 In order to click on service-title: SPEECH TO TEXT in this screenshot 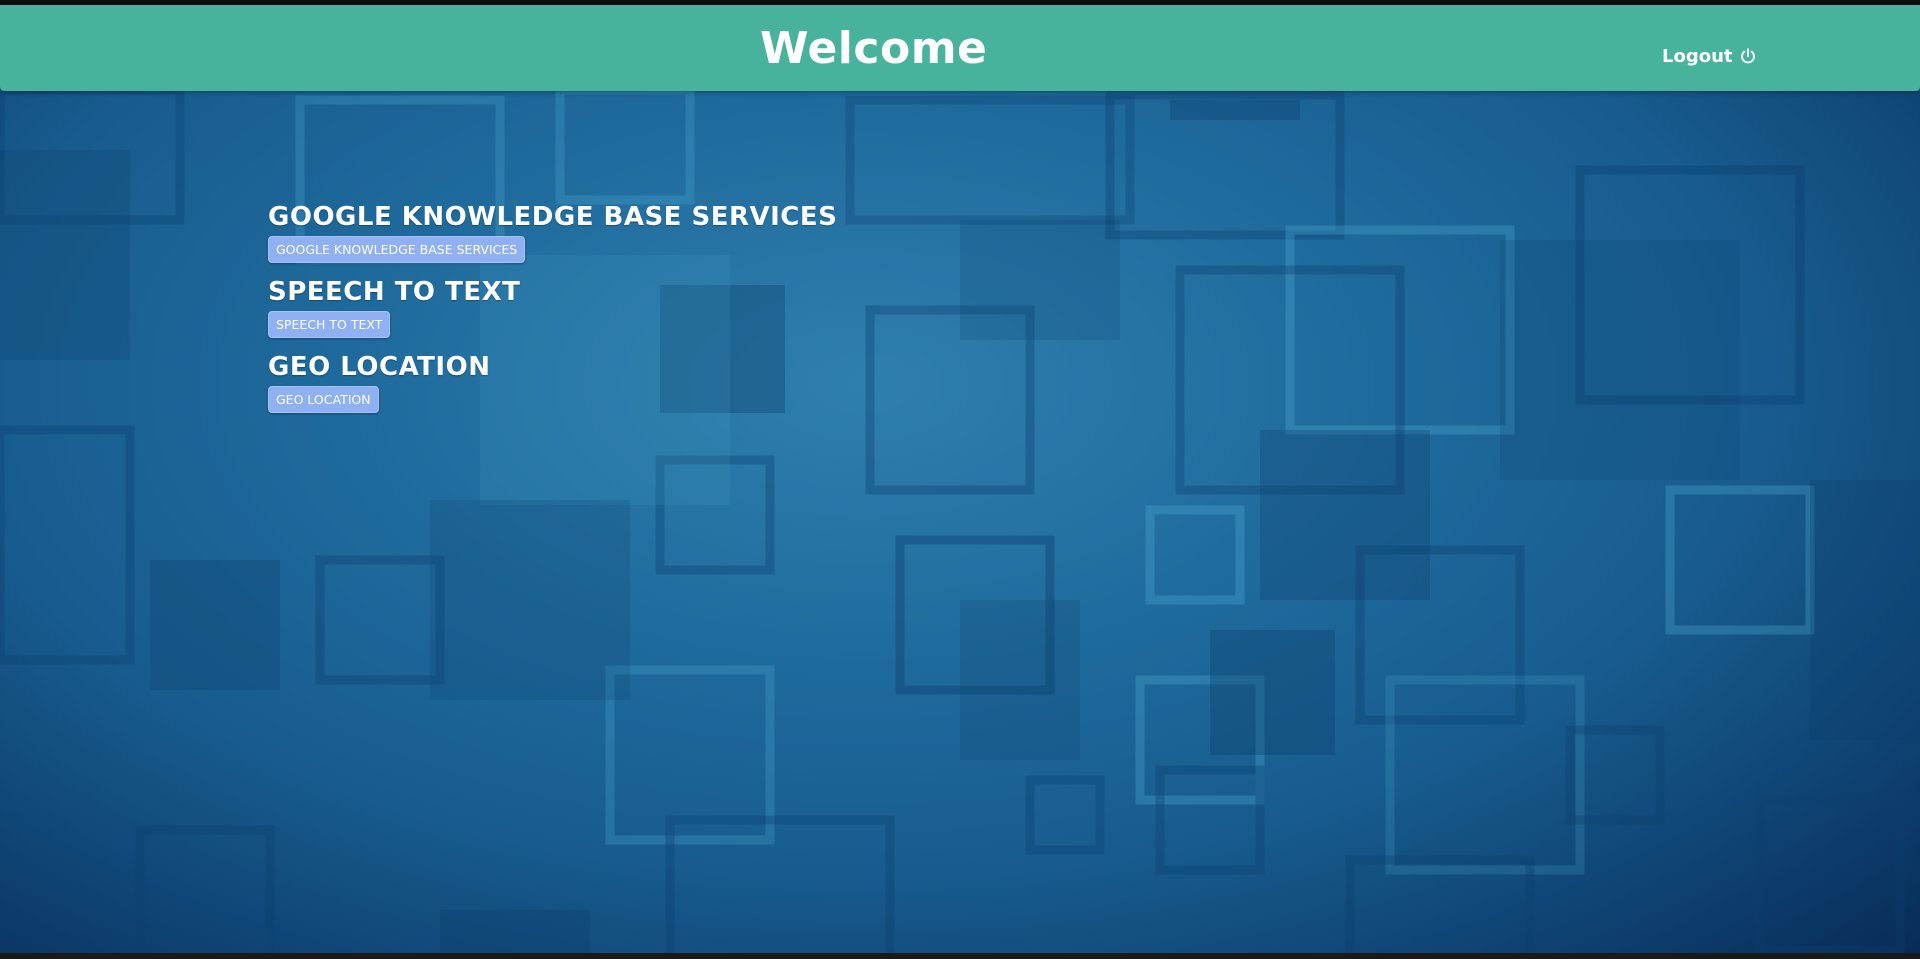, I will do `click(394, 292)`.